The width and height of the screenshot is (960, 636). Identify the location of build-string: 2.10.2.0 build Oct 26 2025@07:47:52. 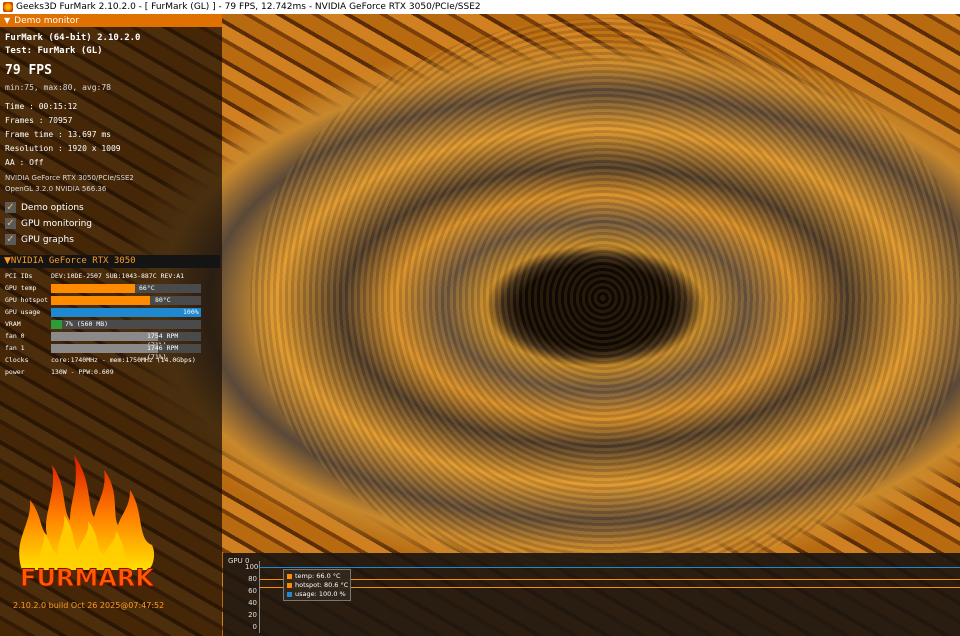
(89, 605).